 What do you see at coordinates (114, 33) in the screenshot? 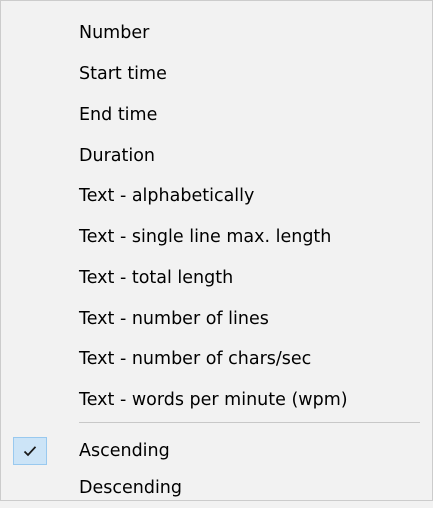
I see `menu-item-label: Number` at bounding box center [114, 33].